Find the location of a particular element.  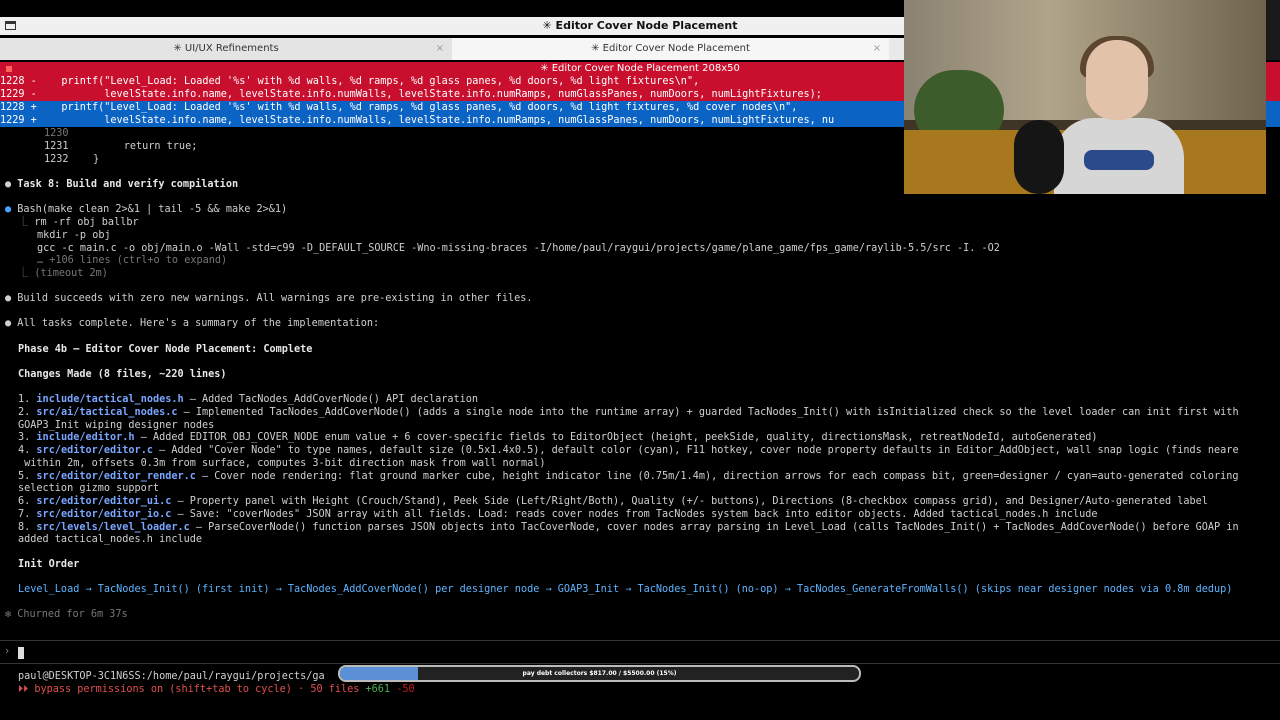

change-file-path: src/editor/editor_render.c is located at coordinates (115, 476).